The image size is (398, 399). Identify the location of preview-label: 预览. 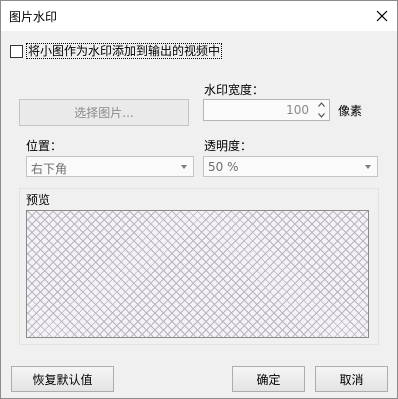
(38, 200).